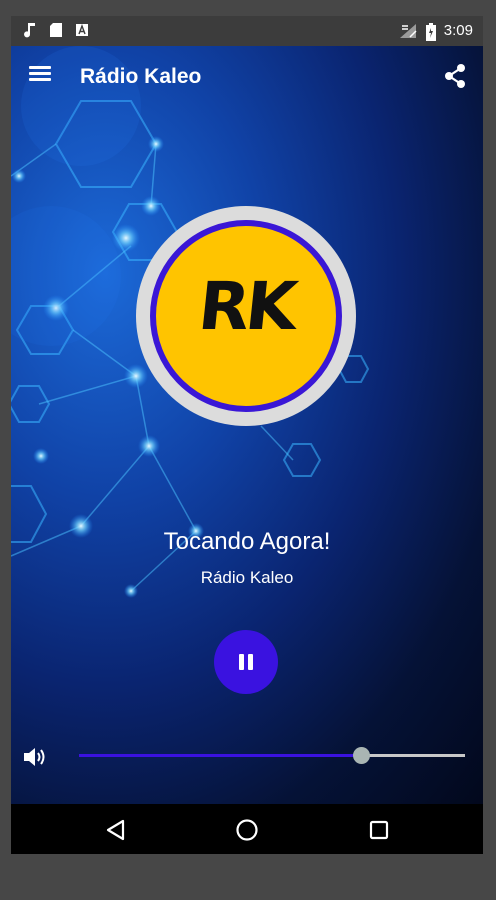  Describe the element at coordinates (82, 30) in the screenshot. I see `font-icon` at that location.